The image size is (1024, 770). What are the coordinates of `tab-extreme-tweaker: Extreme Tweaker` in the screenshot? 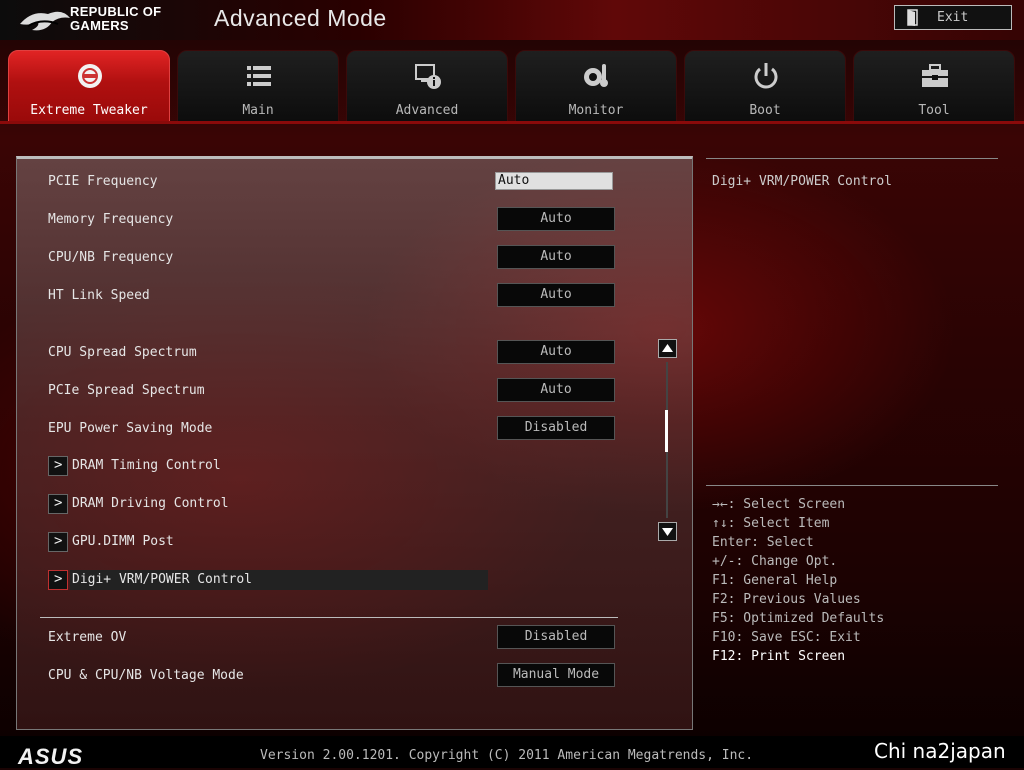 It's located at (89, 86).